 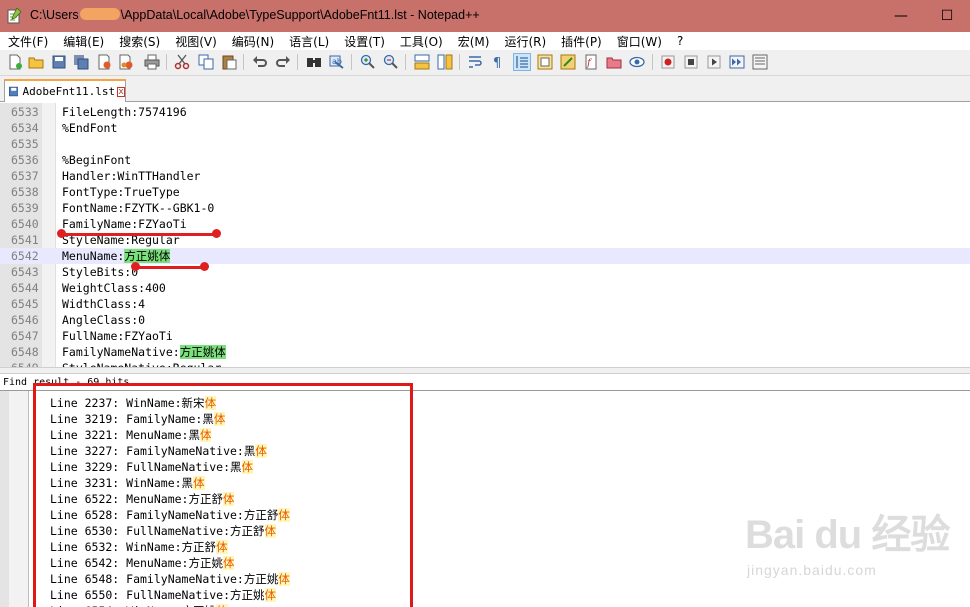 I want to click on open-file-icon, so click(x=36, y=62).